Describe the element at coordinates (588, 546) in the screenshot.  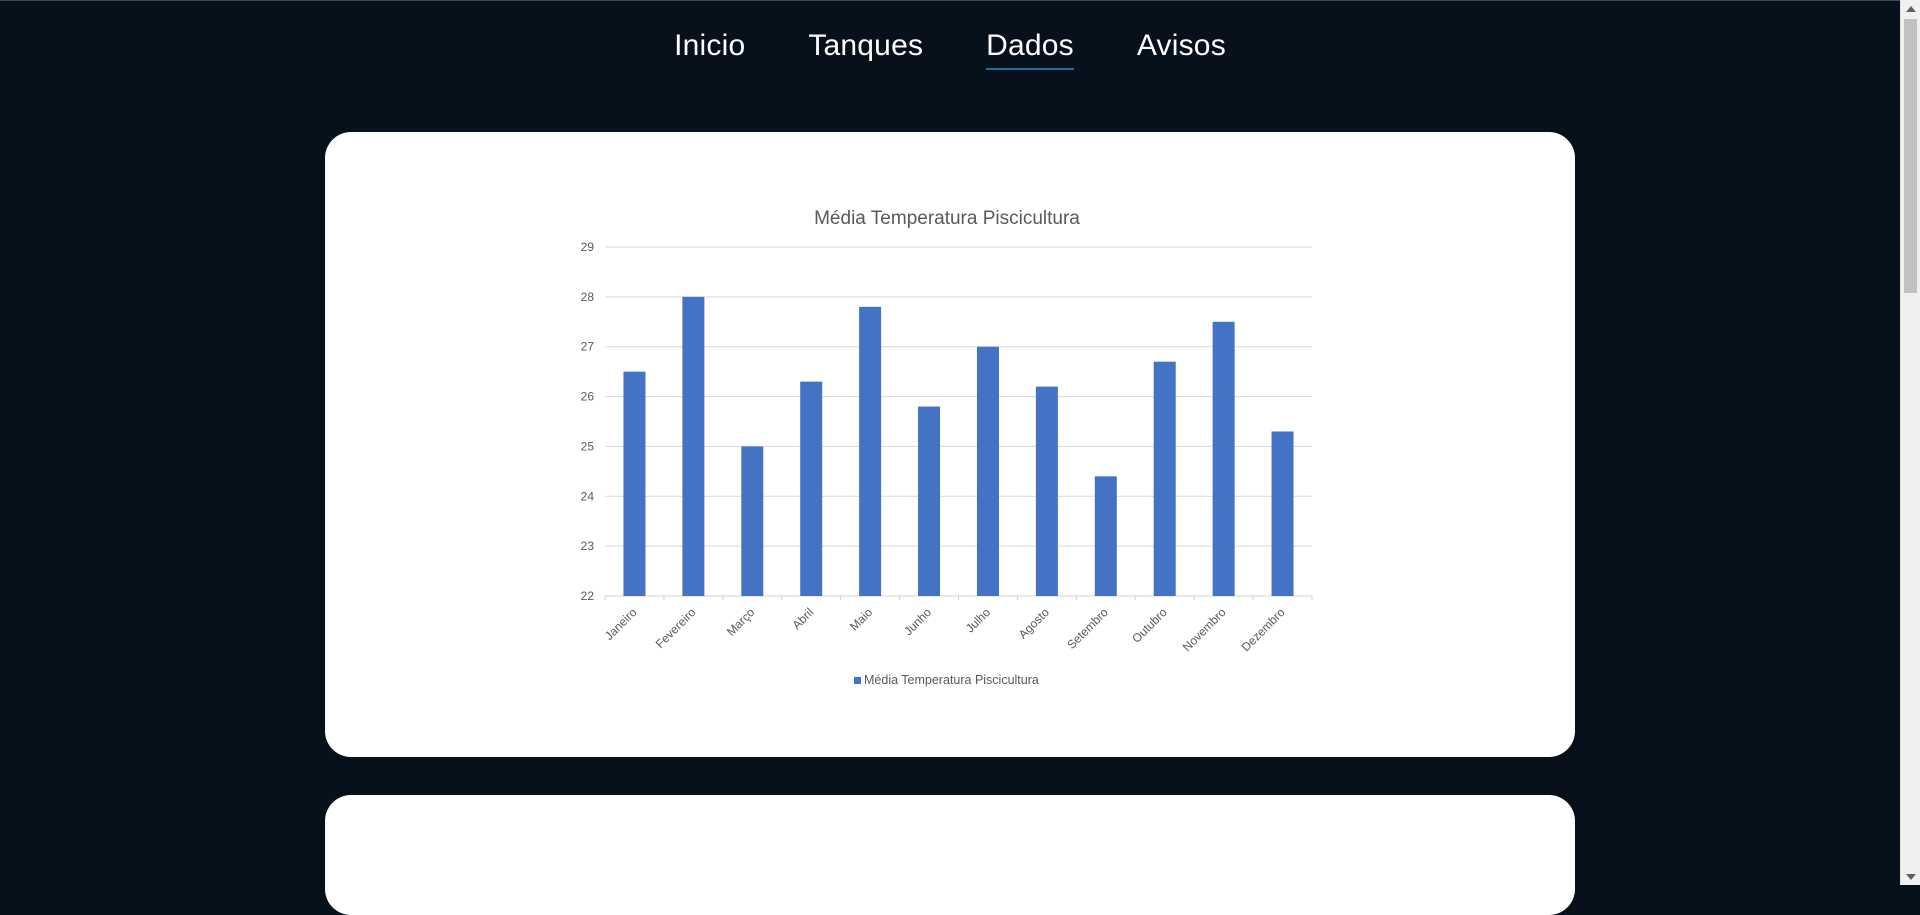
I see `y-tick-label: 23` at that location.